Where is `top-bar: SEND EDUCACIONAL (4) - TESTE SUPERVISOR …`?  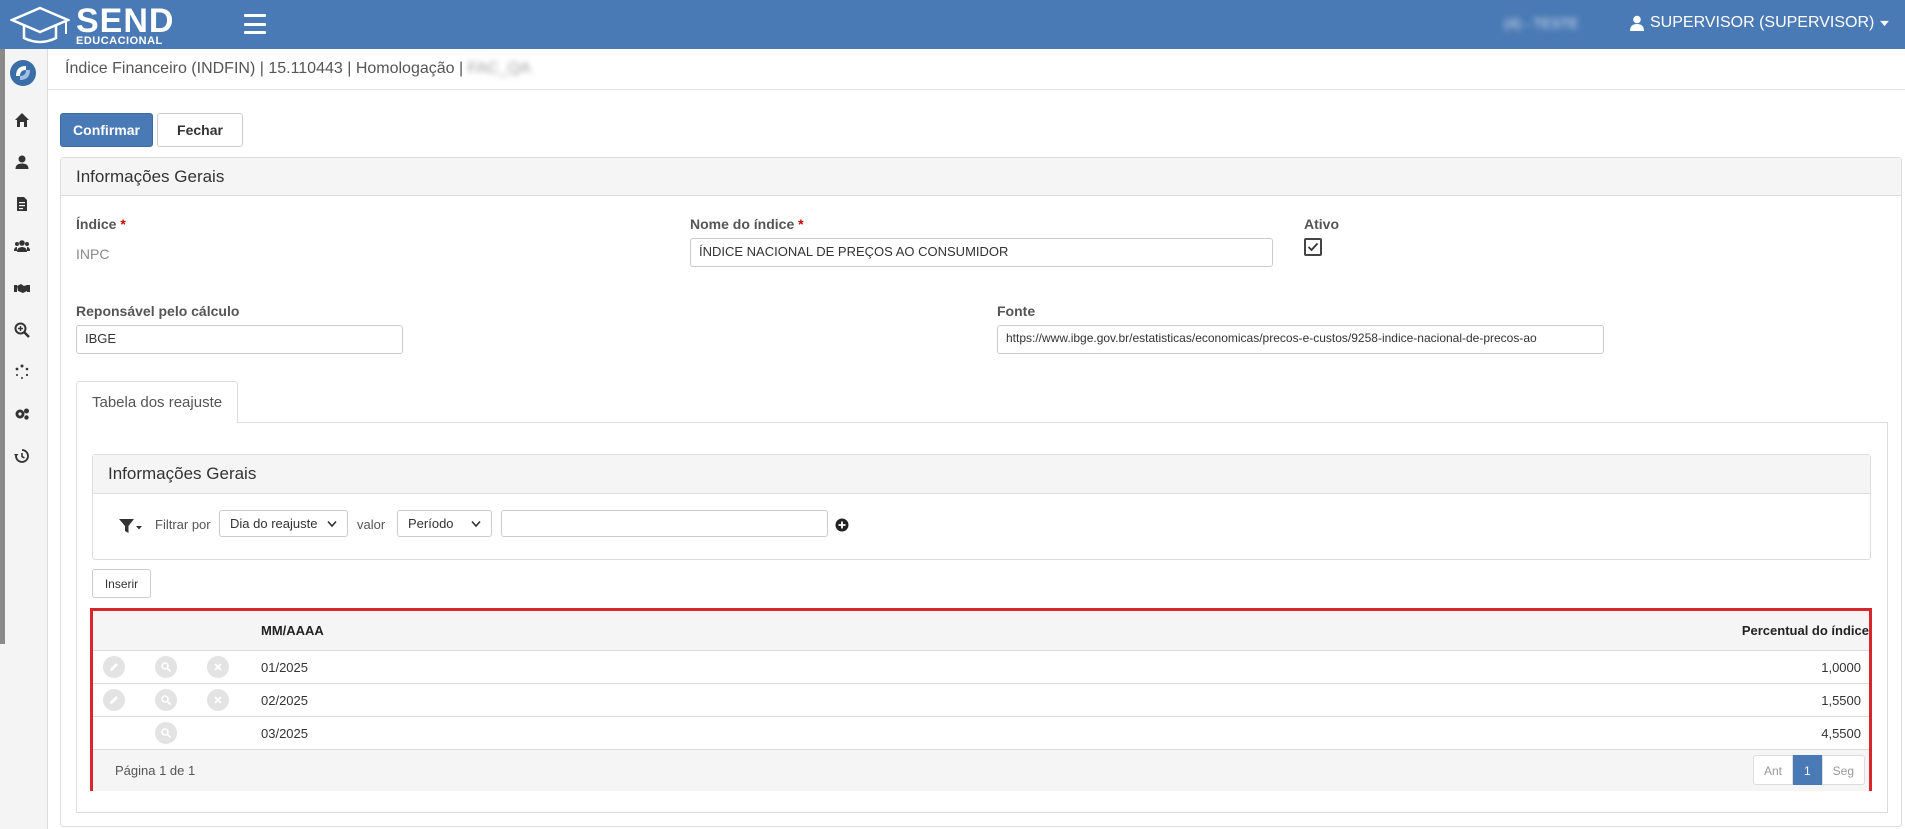 top-bar: SEND EDUCACIONAL (4) - TESTE SUPERVISOR … is located at coordinates (952, 24).